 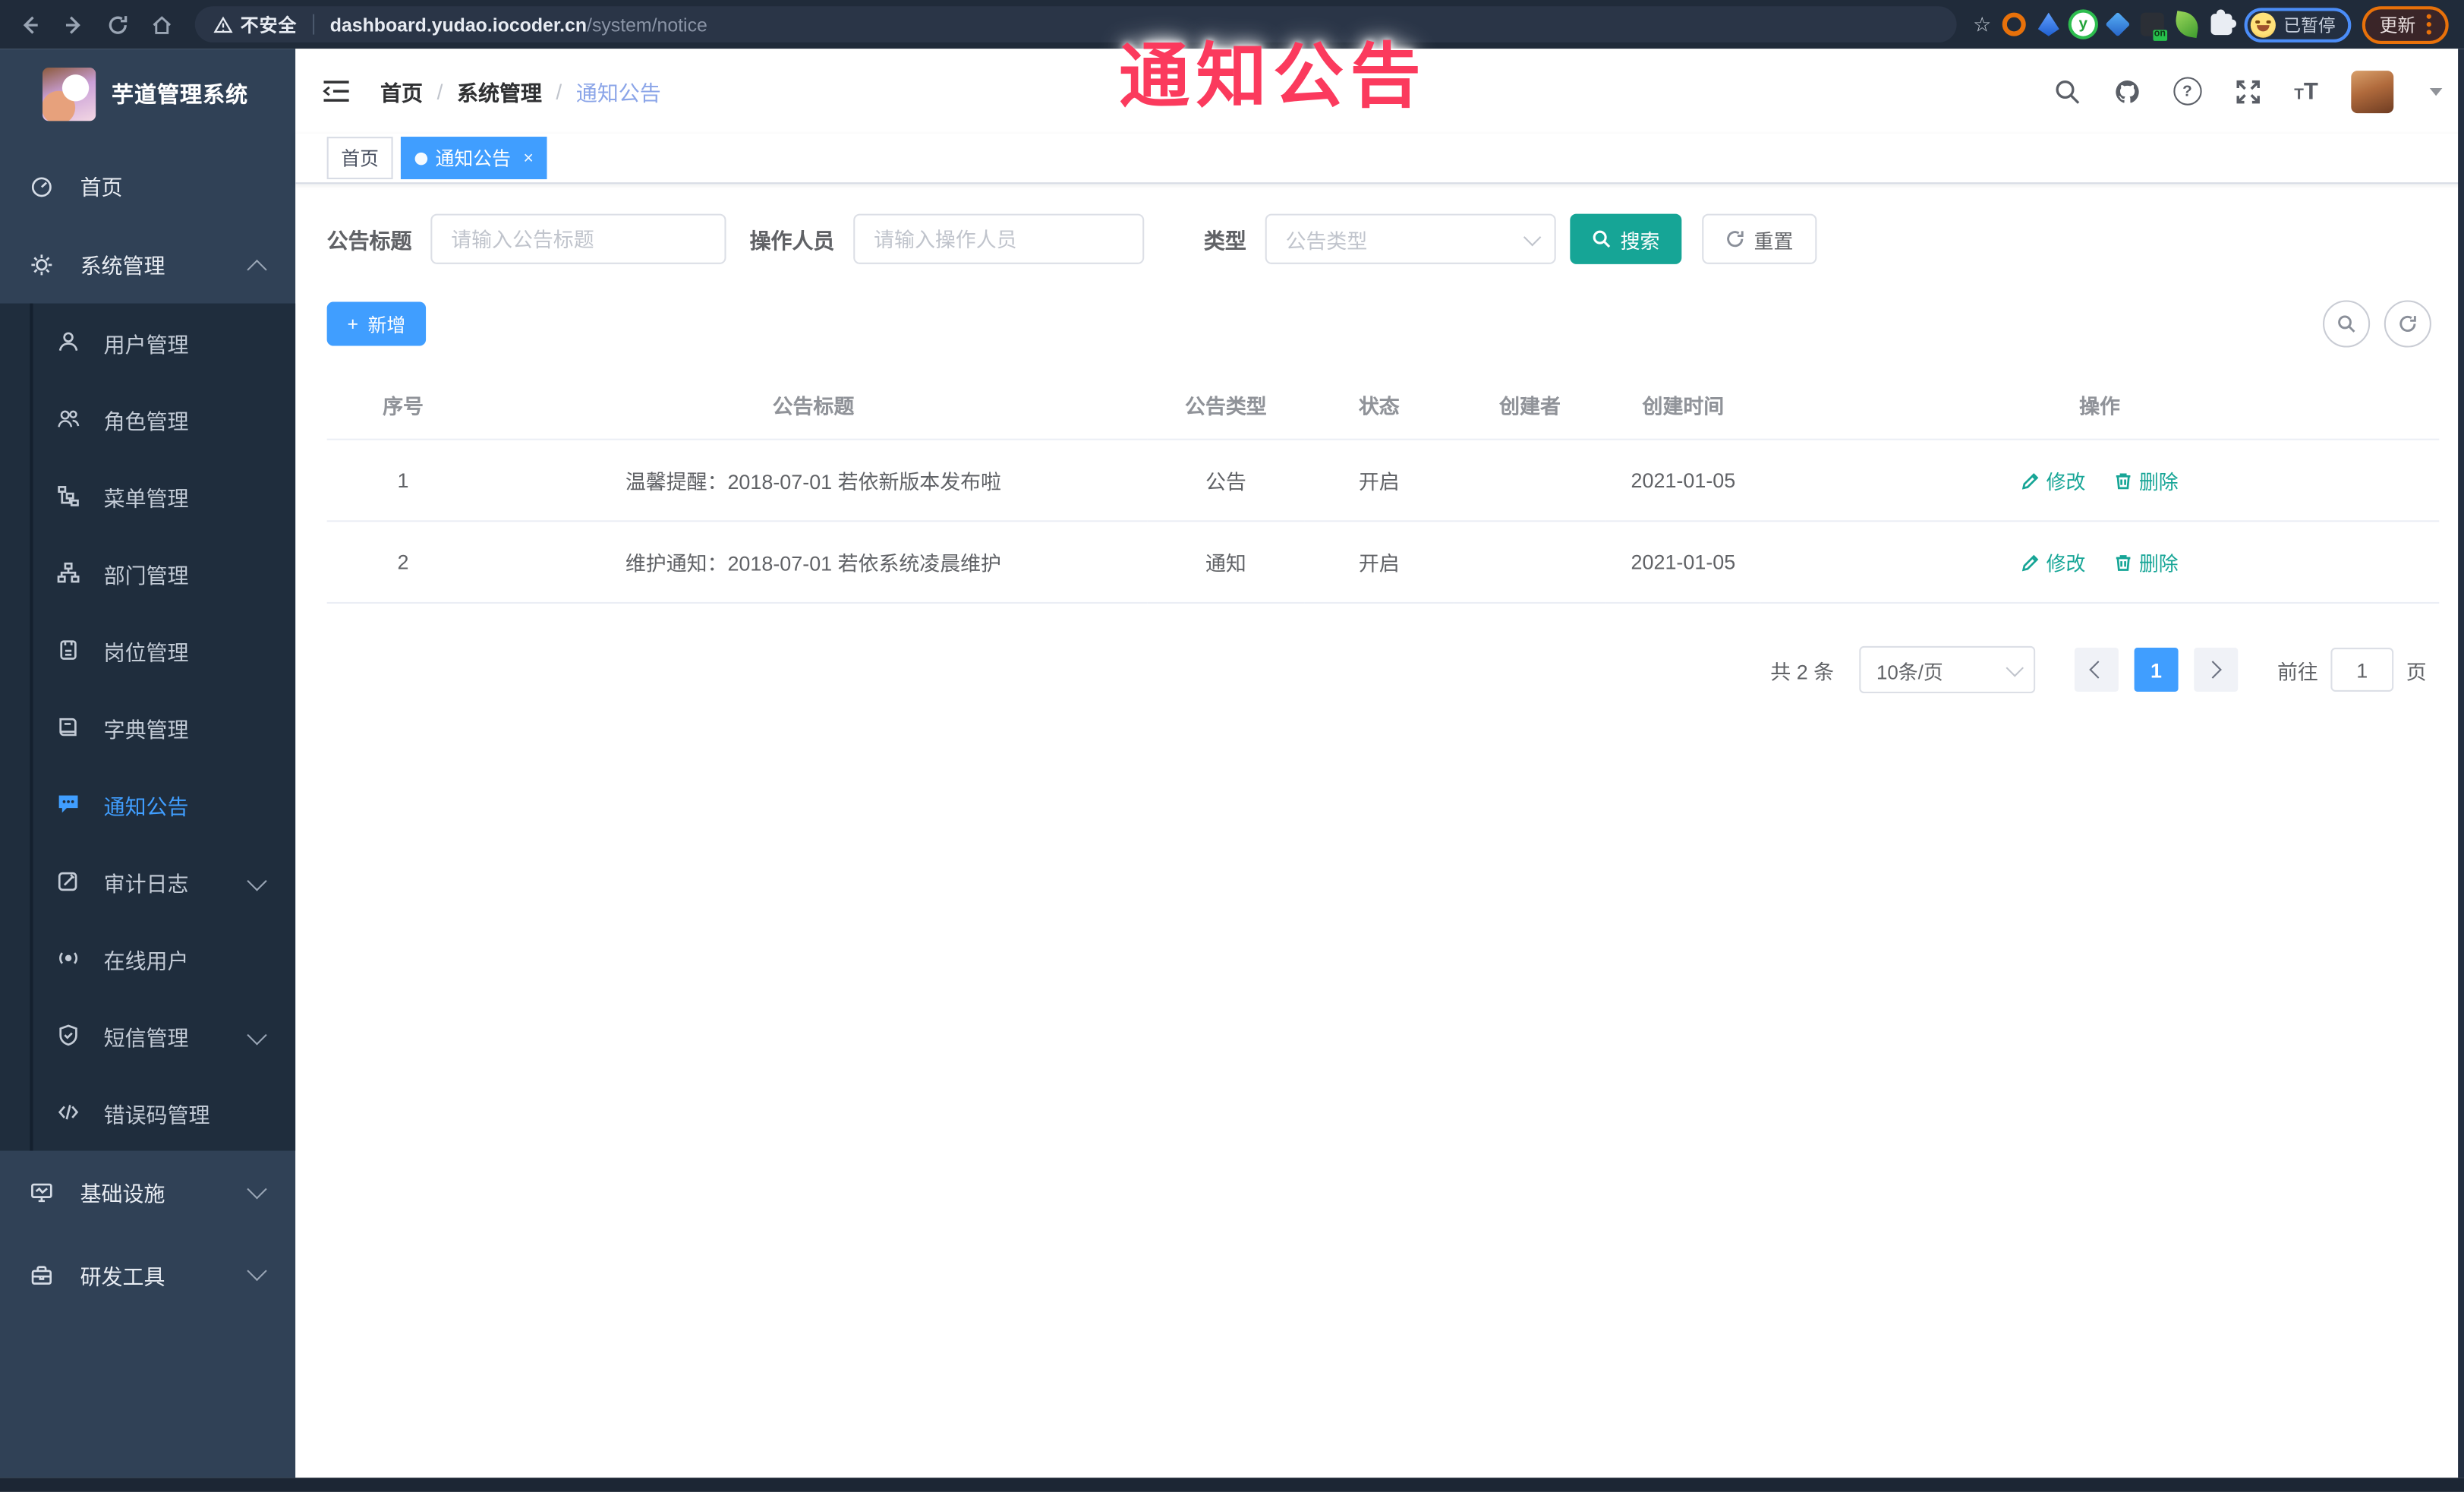 What do you see at coordinates (68, 419) in the screenshot?
I see `users-icon` at bounding box center [68, 419].